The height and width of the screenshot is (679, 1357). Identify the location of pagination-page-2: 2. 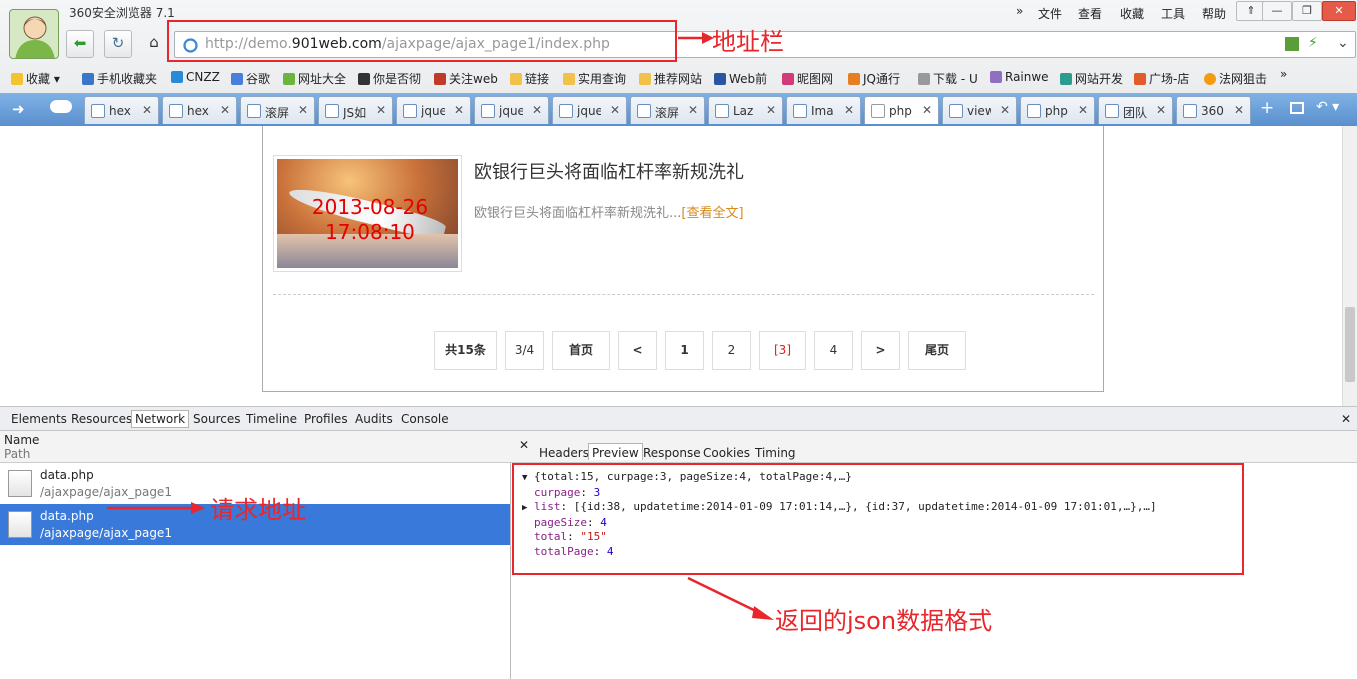
(731, 350).